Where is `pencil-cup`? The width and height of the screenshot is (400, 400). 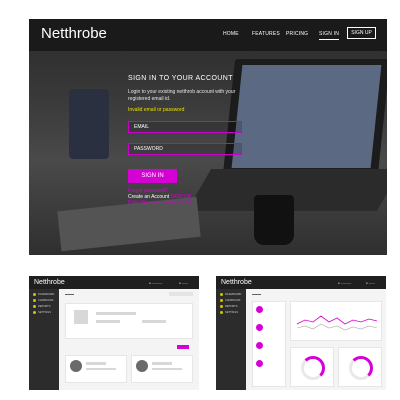
pencil-cup is located at coordinates (89, 124).